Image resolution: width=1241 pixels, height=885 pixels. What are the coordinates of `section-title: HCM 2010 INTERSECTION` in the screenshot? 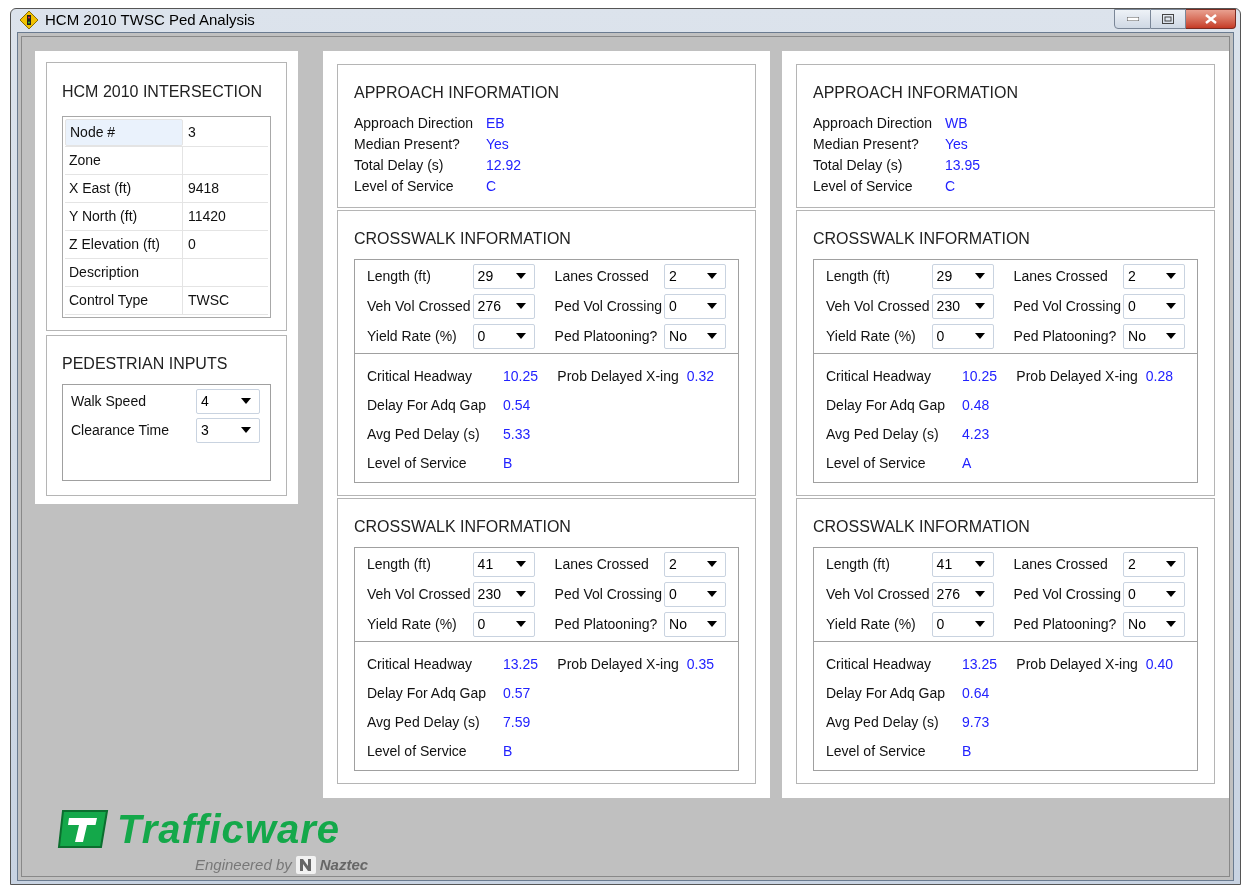 It's located at (163, 91).